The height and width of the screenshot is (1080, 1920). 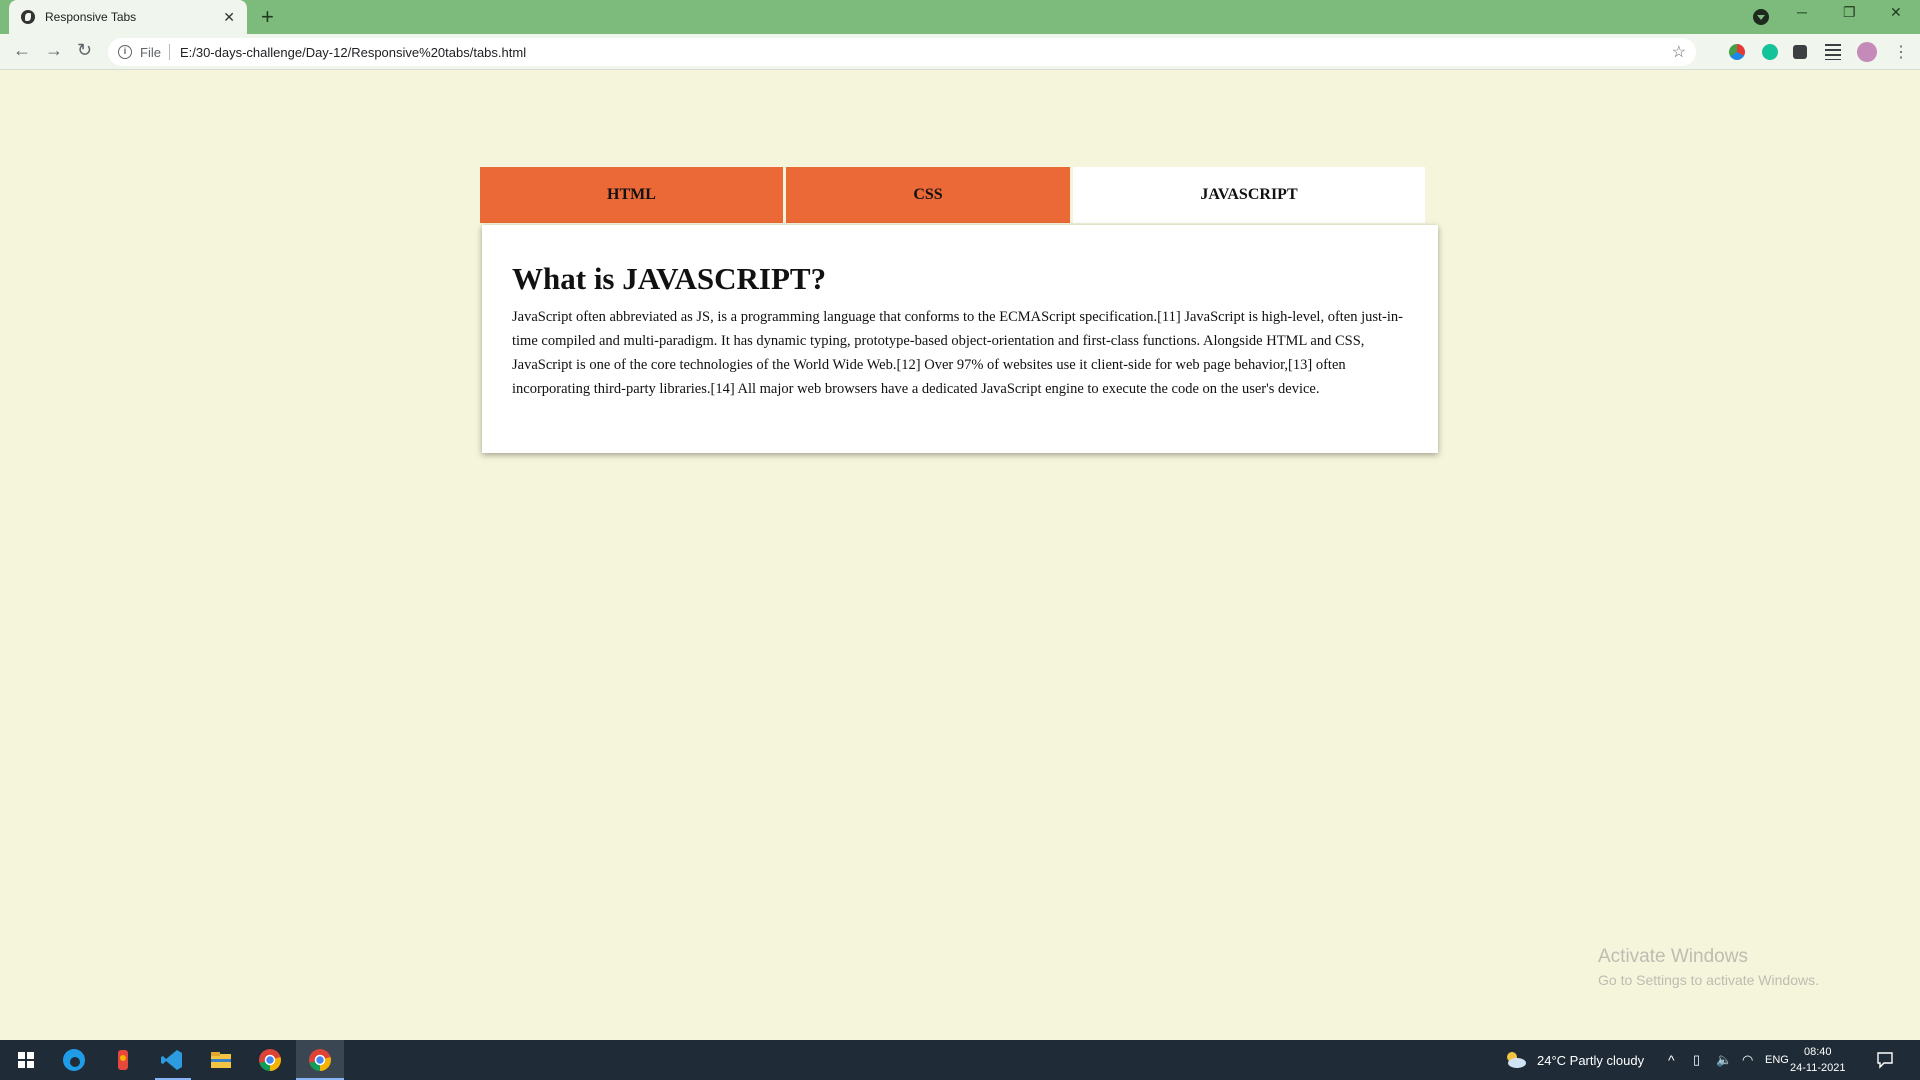 What do you see at coordinates (84, 50) in the screenshot?
I see `reload-button: ↻` at bounding box center [84, 50].